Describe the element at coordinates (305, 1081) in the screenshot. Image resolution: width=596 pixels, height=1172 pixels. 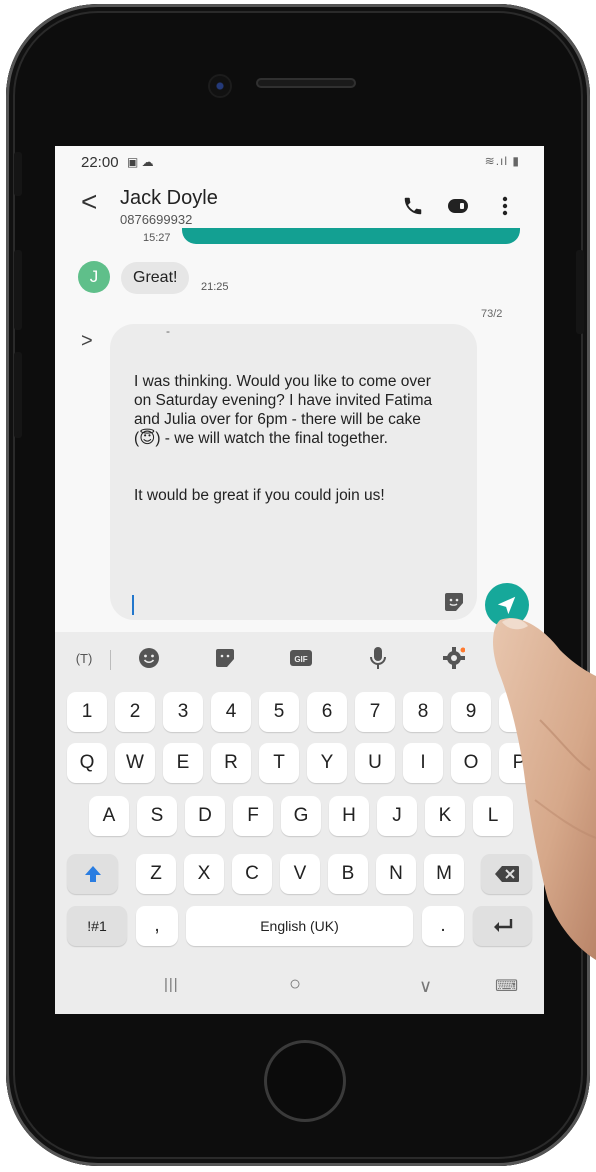
I see `home-button` at that location.